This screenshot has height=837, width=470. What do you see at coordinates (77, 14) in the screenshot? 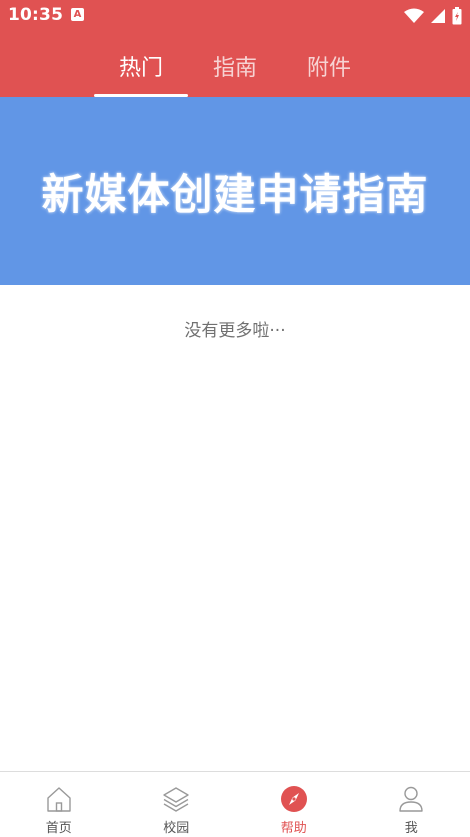
I see `notification-icon: A` at bounding box center [77, 14].